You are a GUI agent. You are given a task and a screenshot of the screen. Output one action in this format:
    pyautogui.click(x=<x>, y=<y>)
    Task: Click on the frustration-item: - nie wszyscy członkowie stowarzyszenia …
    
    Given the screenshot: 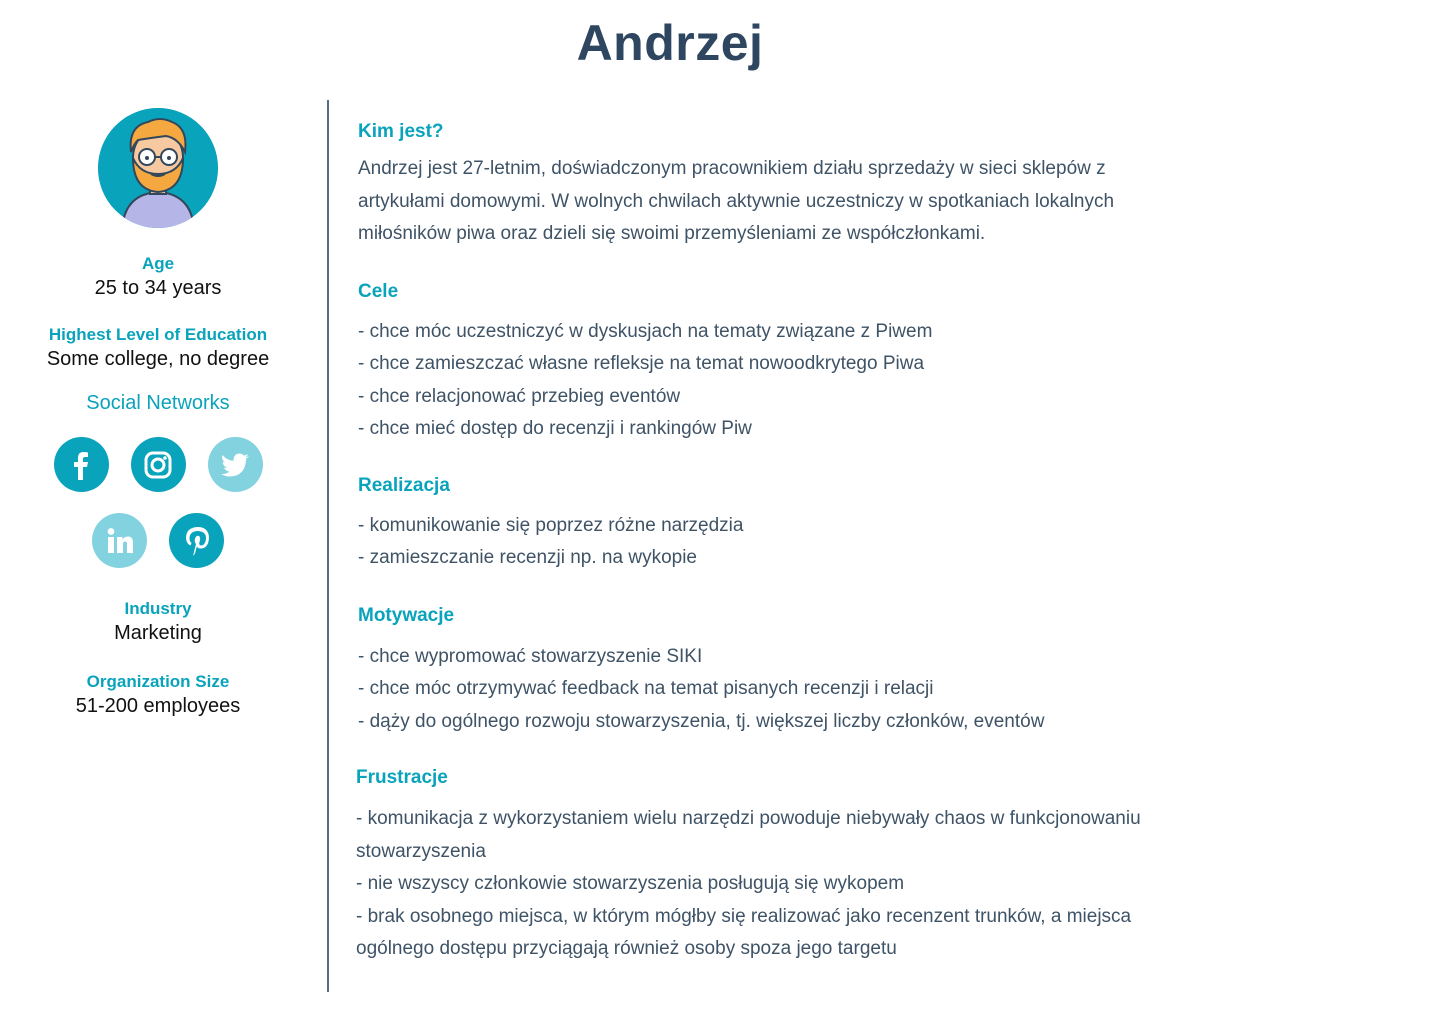 What is the action you would take?
    pyautogui.click(x=630, y=883)
    